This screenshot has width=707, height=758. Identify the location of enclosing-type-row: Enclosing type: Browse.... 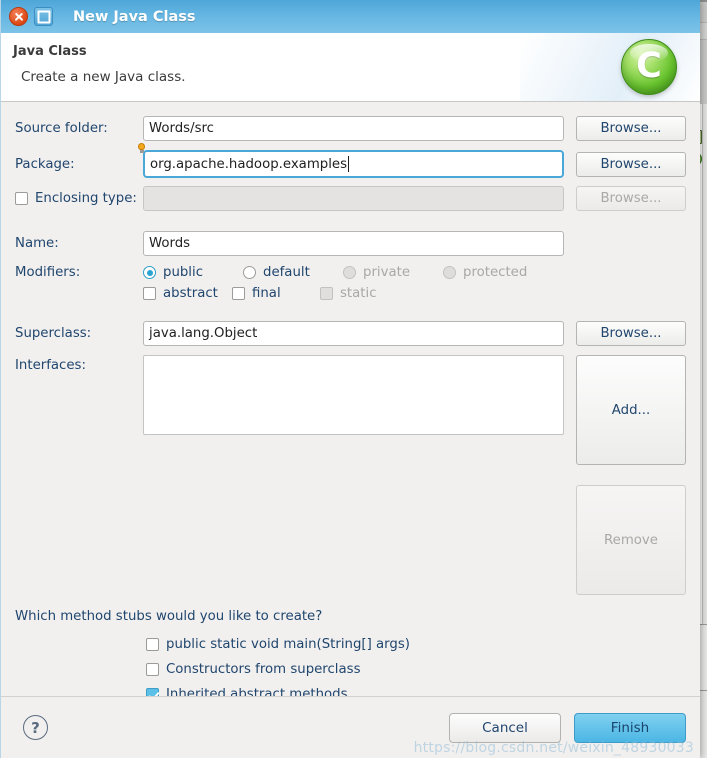
(350, 198).